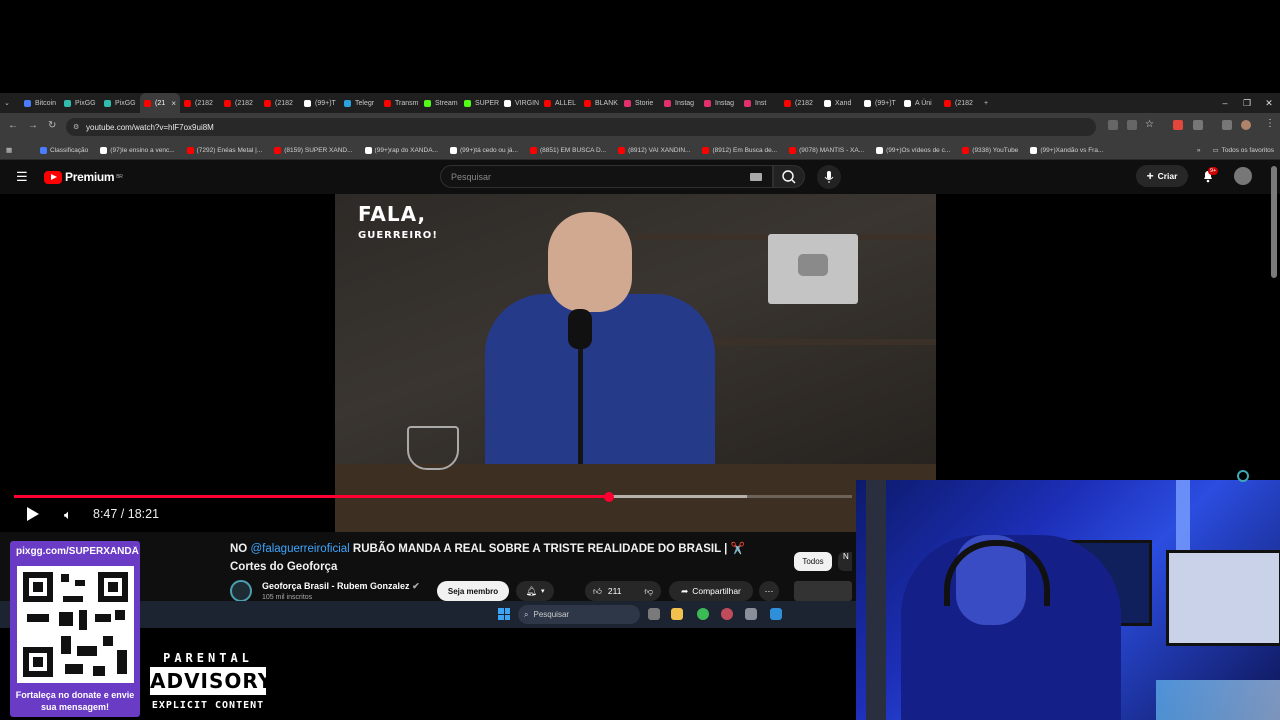 The width and height of the screenshot is (1280, 720). What do you see at coordinates (597, 590) in the screenshot?
I see `thumbs-up-icon: 👍︎` at bounding box center [597, 590].